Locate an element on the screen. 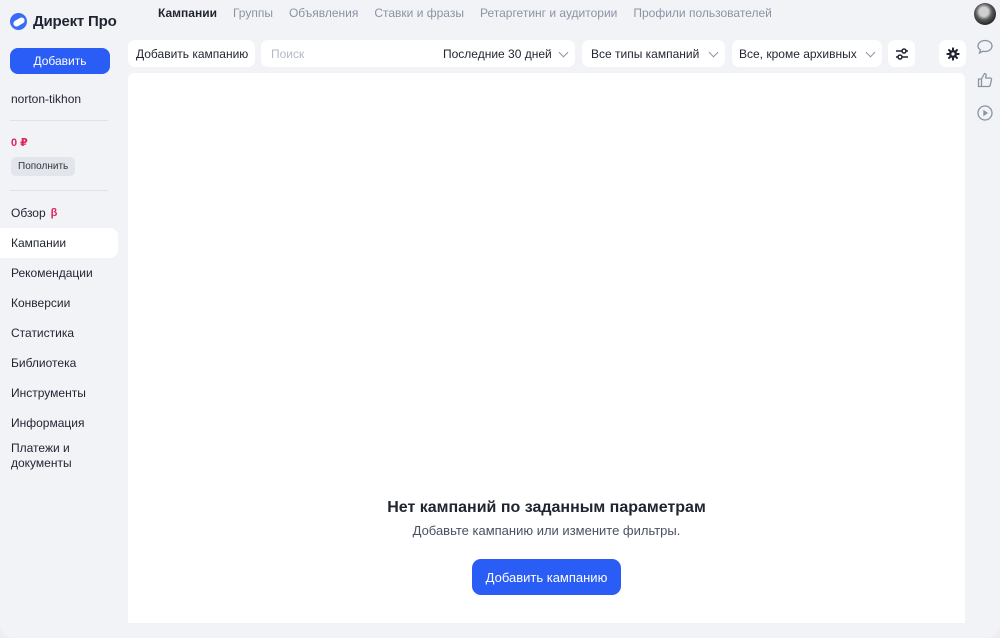 The image size is (1000, 638). play-circle-icon is located at coordinates (985, 113).